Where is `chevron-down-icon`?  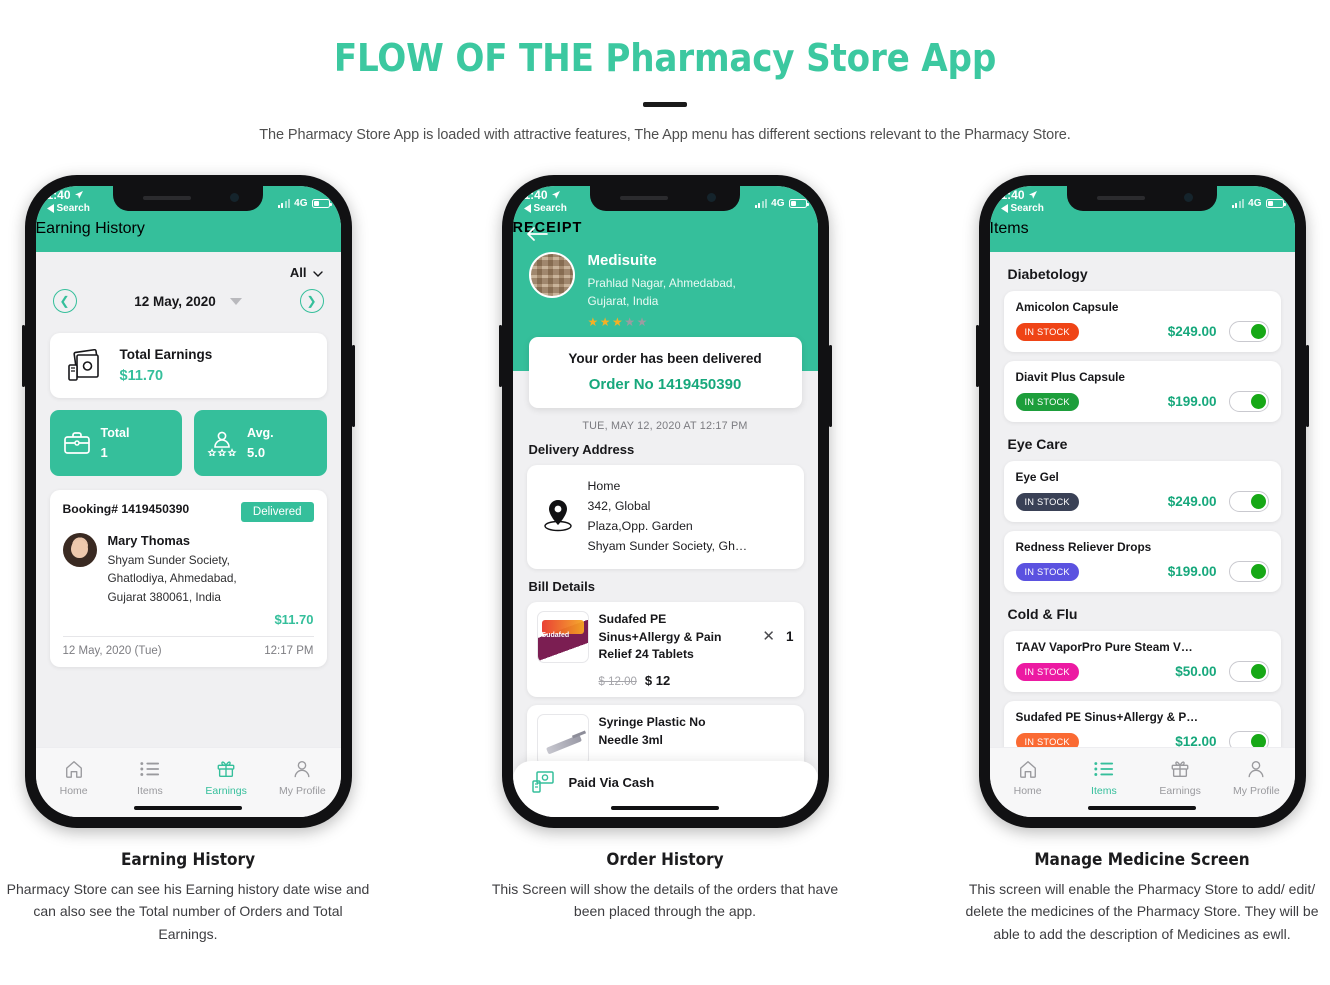
chevron-down-icon is located at coordinates (317, 274).